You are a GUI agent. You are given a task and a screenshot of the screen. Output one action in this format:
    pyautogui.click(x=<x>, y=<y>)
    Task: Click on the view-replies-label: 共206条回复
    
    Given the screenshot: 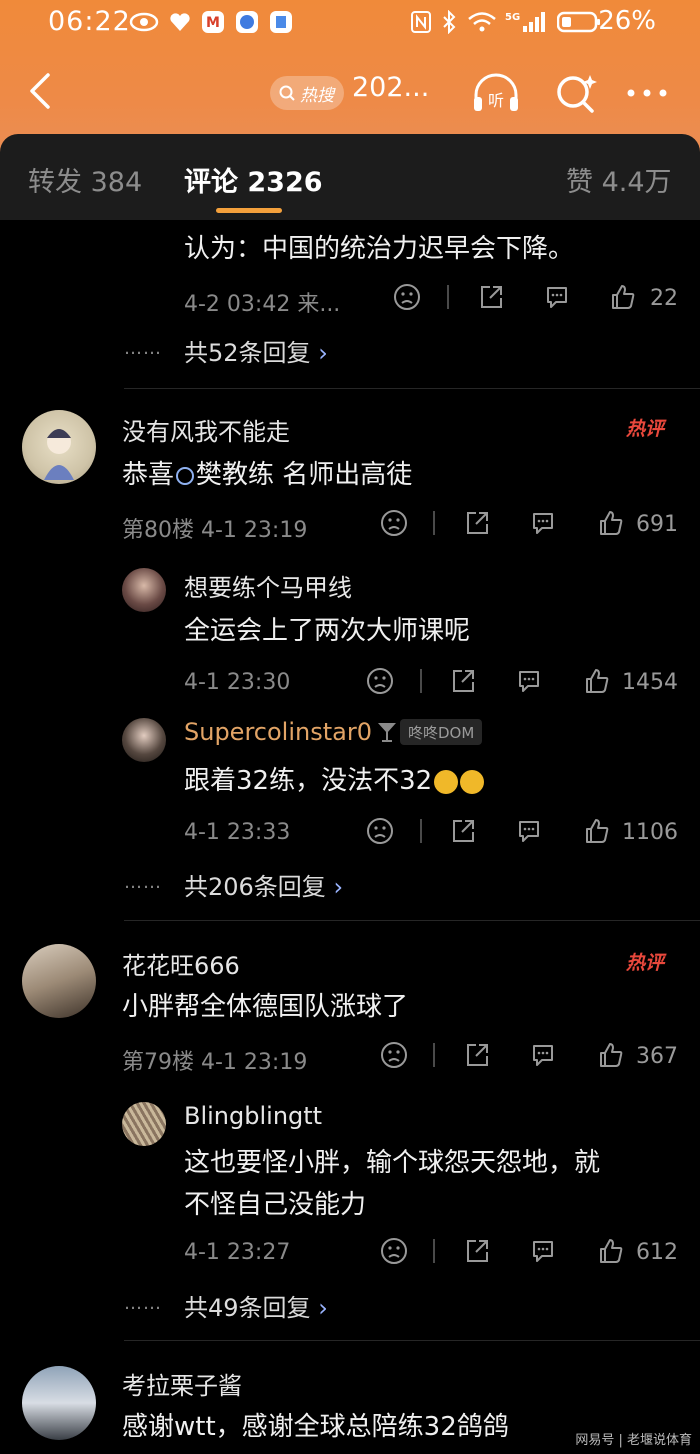 What is the action you would take?
    pyautogui.click(x=255, y=887)
    